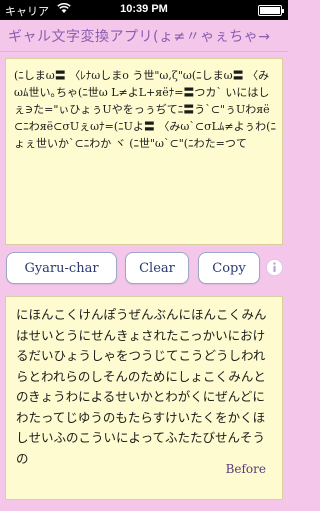 This screenshot has width=320, height=511. Describe the element at coordinates (271, 10) in the screenshot. I see `battery-icon` at that location.